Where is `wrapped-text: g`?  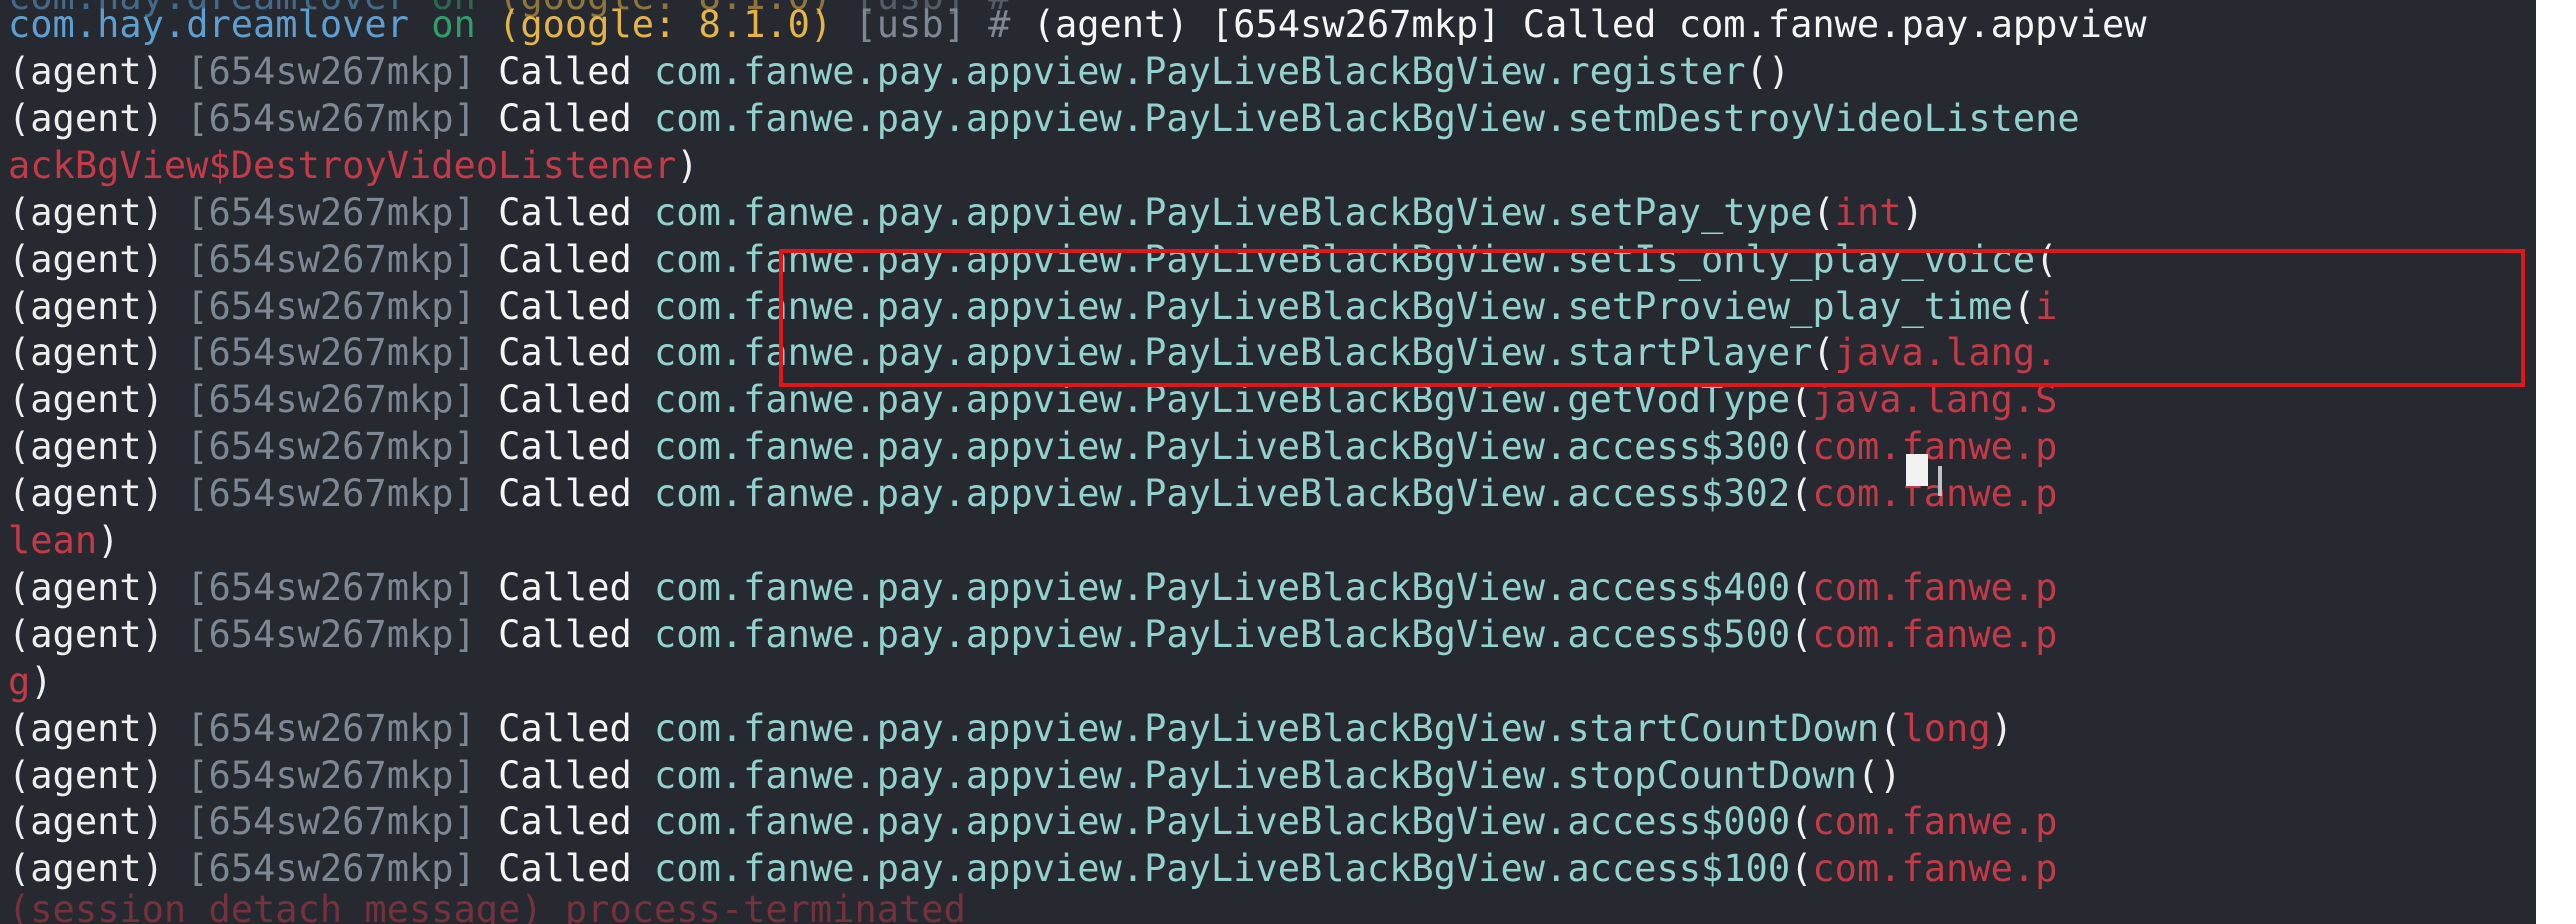
wrapped-text: g is located at coordinates (19, 681).